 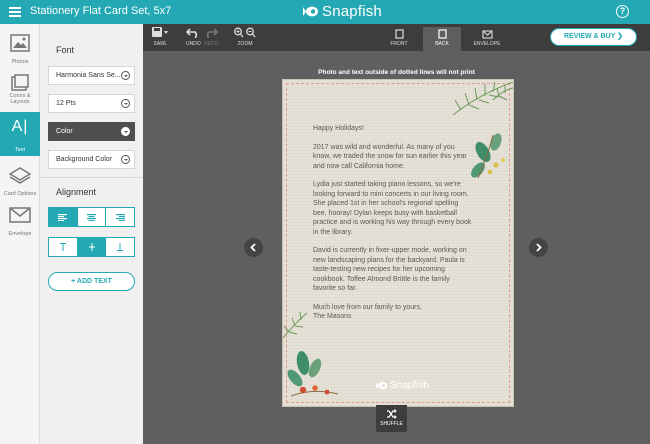 What do you see at coordinates (391, 424) in the screenshot?
I see `shuffle-label: SHUFFLE` at bounding box center [391, 424].